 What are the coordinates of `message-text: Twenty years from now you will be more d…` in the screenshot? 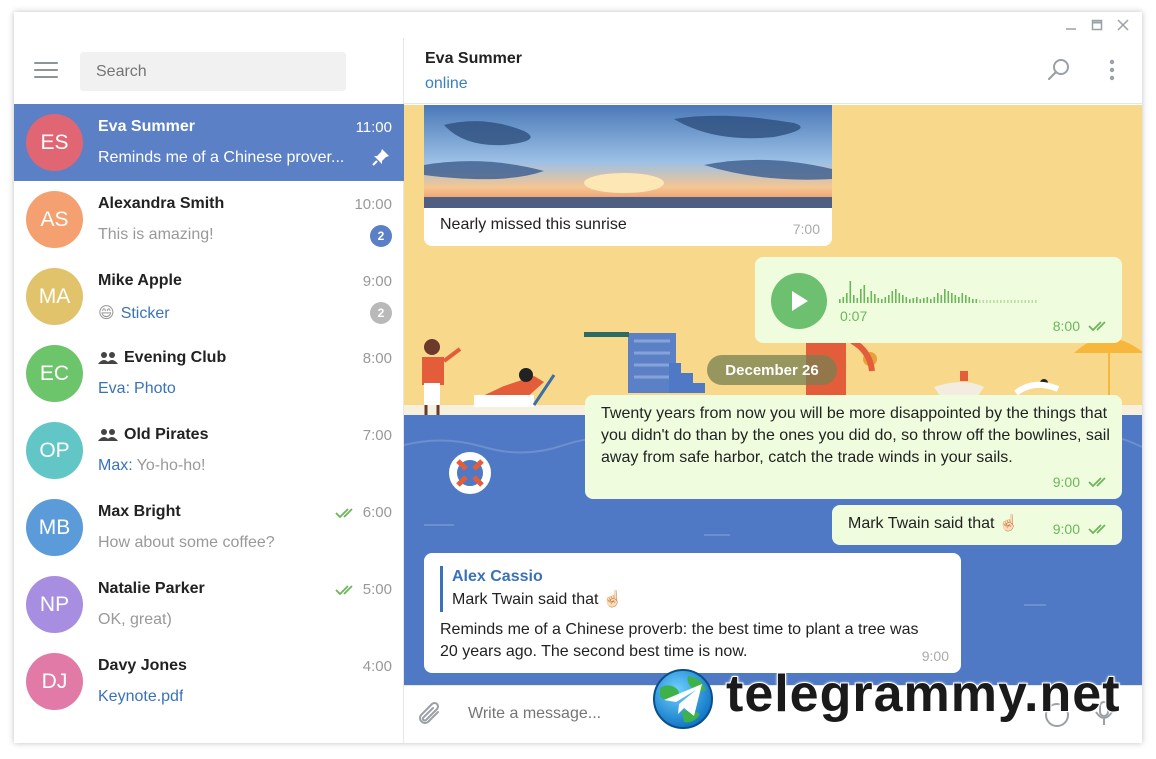 It's located at (855, 435).